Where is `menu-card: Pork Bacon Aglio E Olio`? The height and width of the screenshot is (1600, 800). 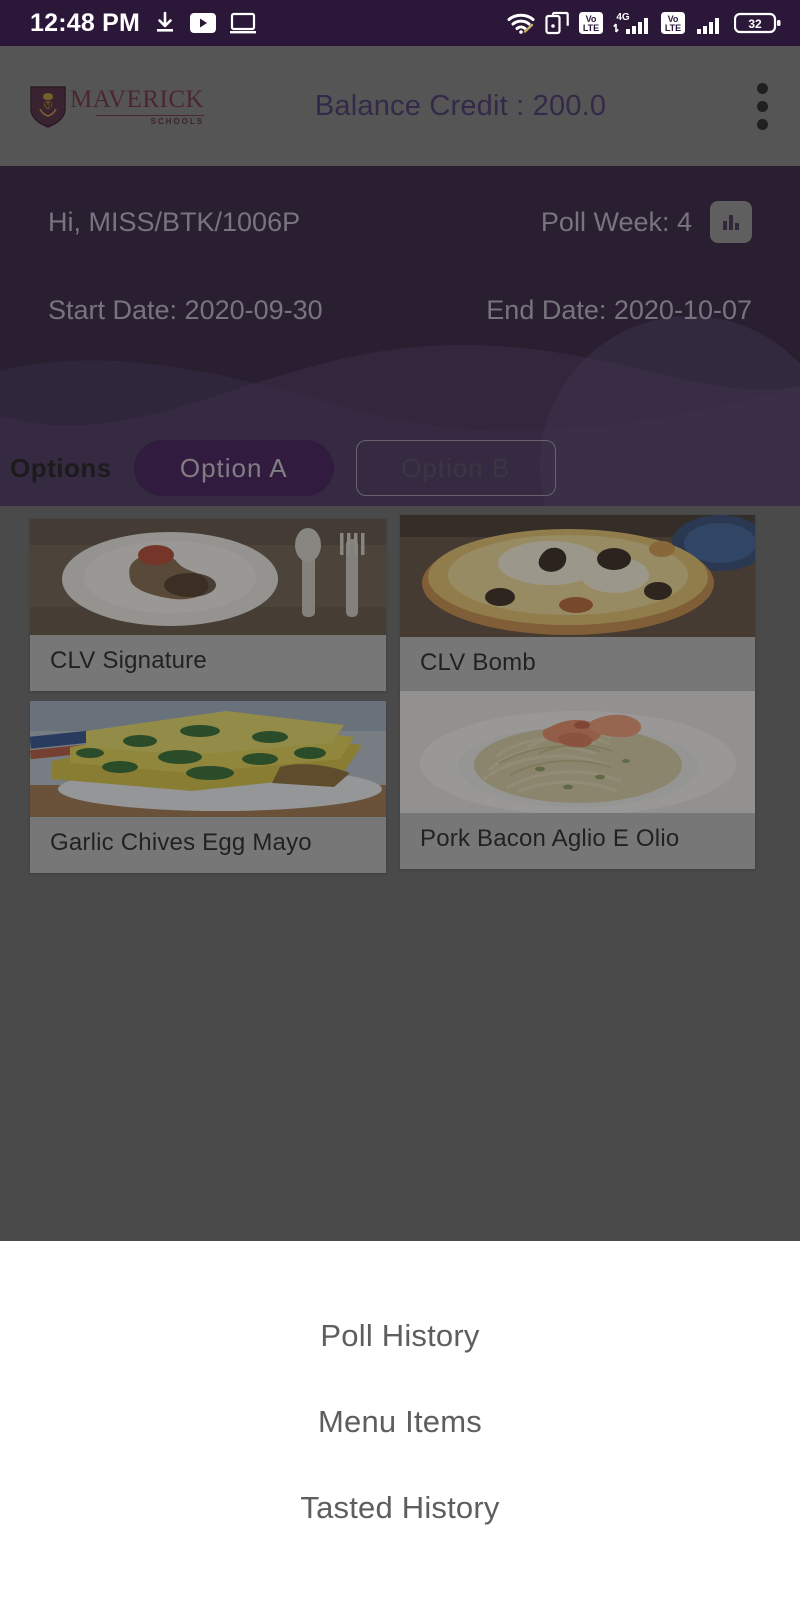
menu-card: Pork Bacon Aglio E Olio is located at coordinates (577, 780).